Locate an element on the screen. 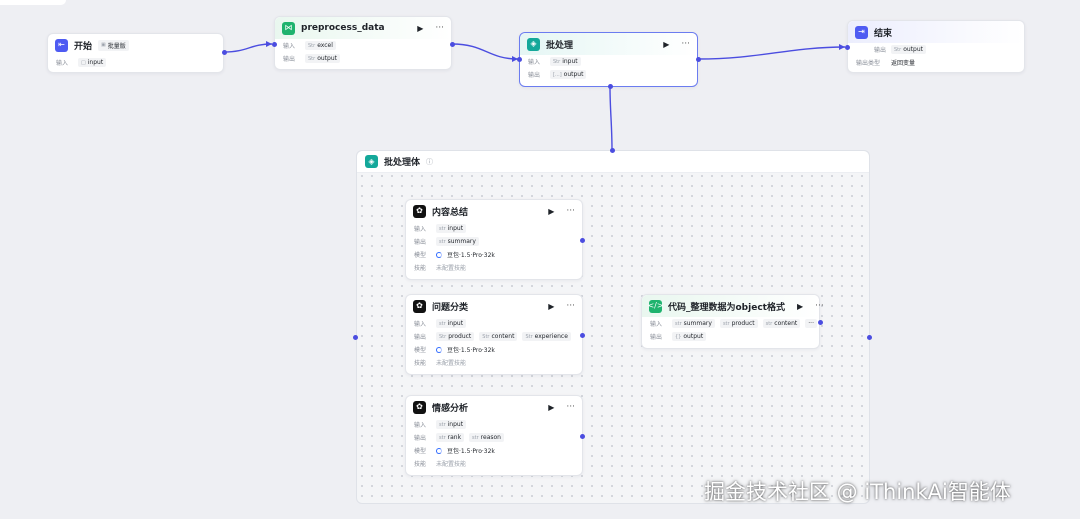 This screenshot has height=519, width=1080. param-tag: Str experience is located at coordinates (546, 336).